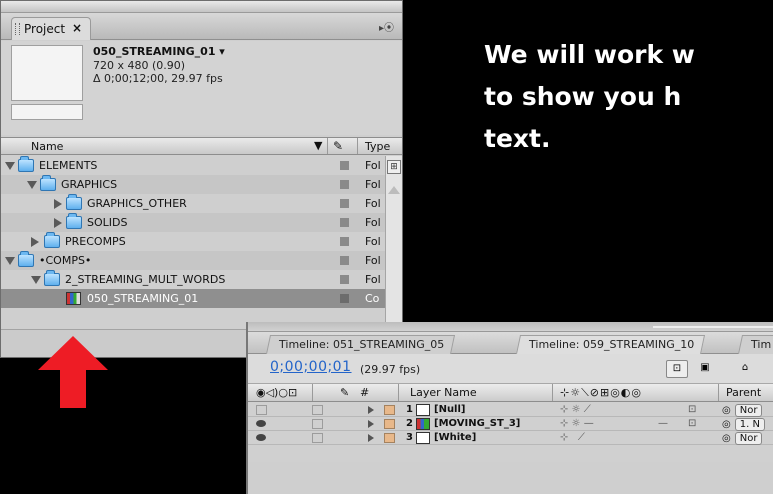 The image size is (773, 494). What do you see at coordinates (510, 438) in the screenshot?
I see `layer-row: 3 [White] ⊹ ⟋ ◎ Nor` at bounding box center [510, 438].